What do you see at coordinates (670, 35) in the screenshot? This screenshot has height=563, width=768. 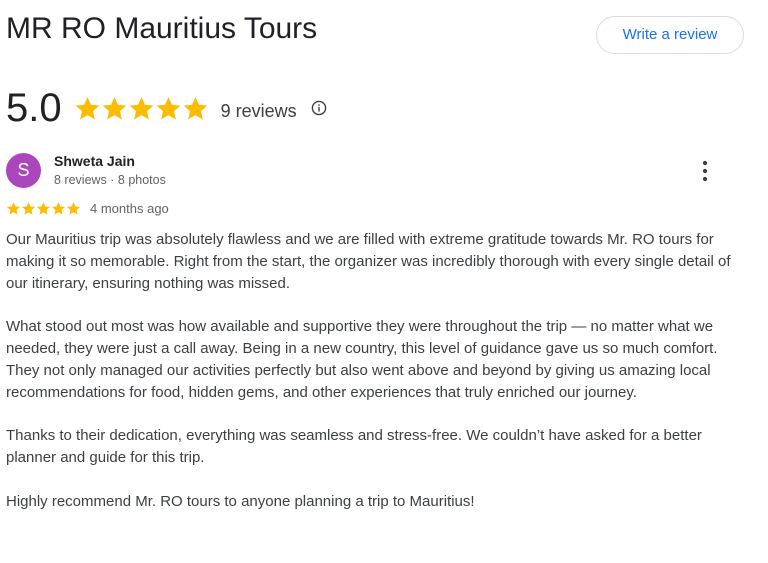 I see `write-review-button: Write a review` at bounding box center [670, 35].